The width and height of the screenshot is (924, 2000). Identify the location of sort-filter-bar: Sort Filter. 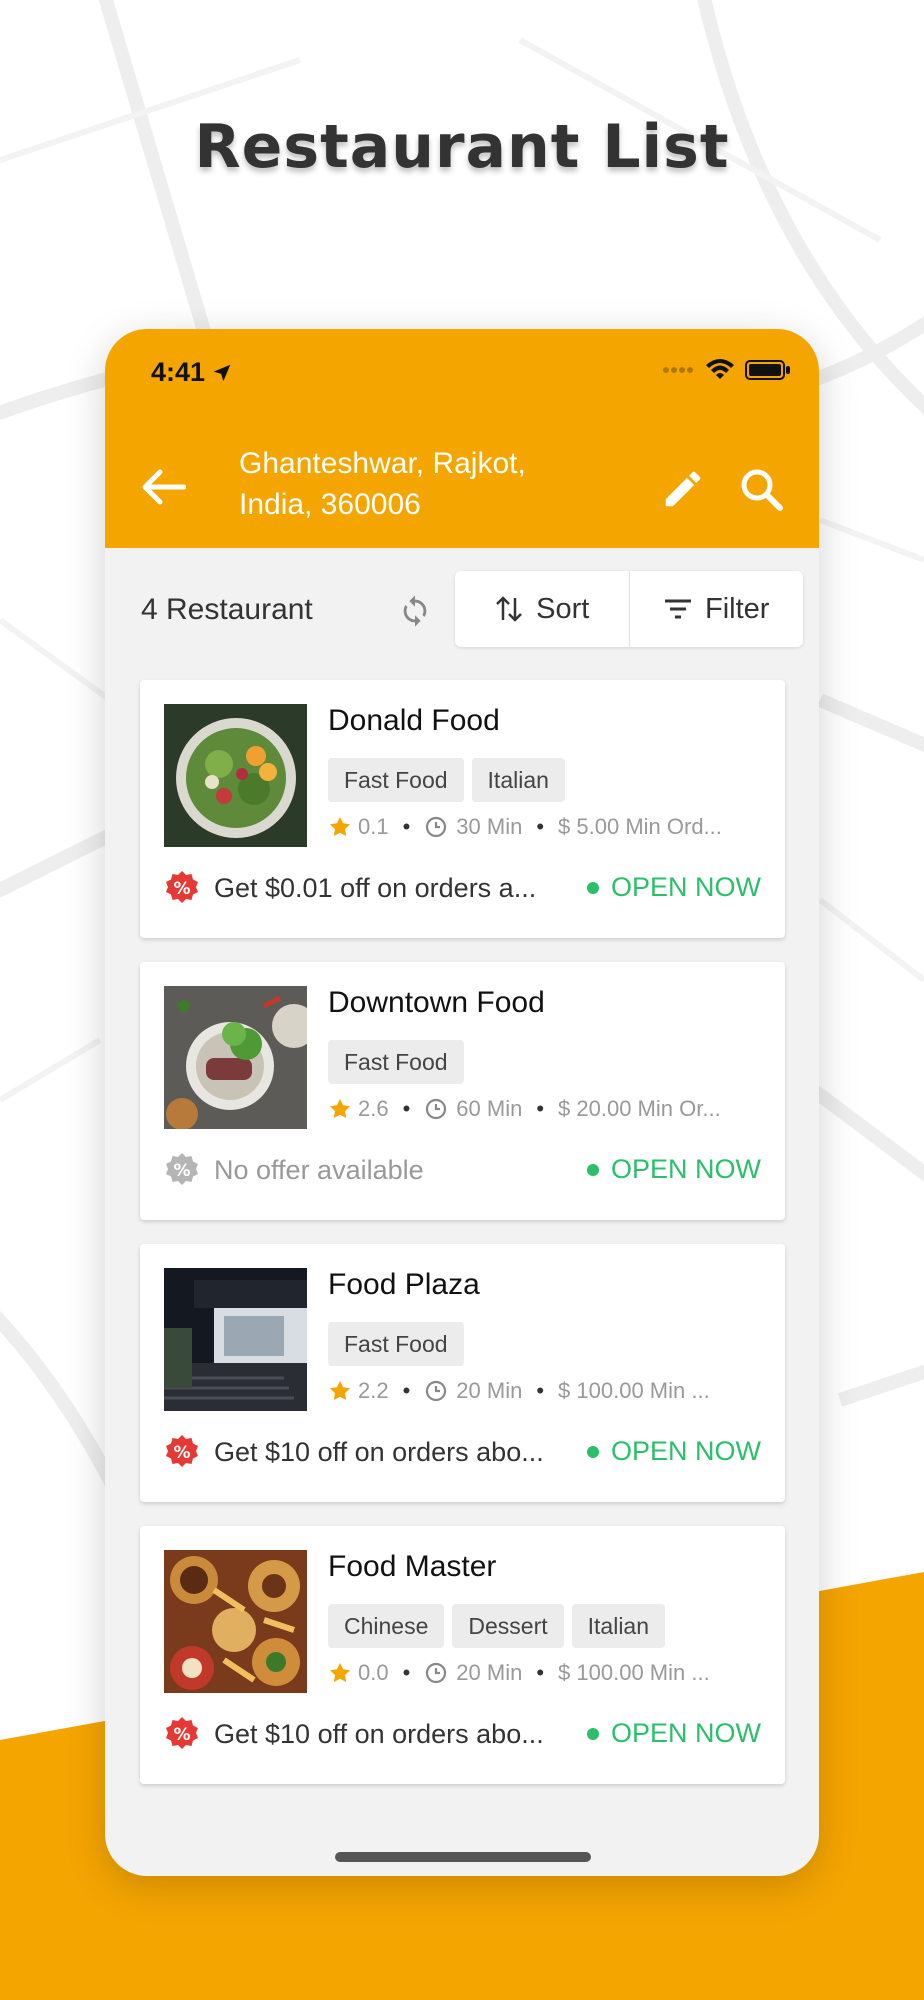
(629, 609).